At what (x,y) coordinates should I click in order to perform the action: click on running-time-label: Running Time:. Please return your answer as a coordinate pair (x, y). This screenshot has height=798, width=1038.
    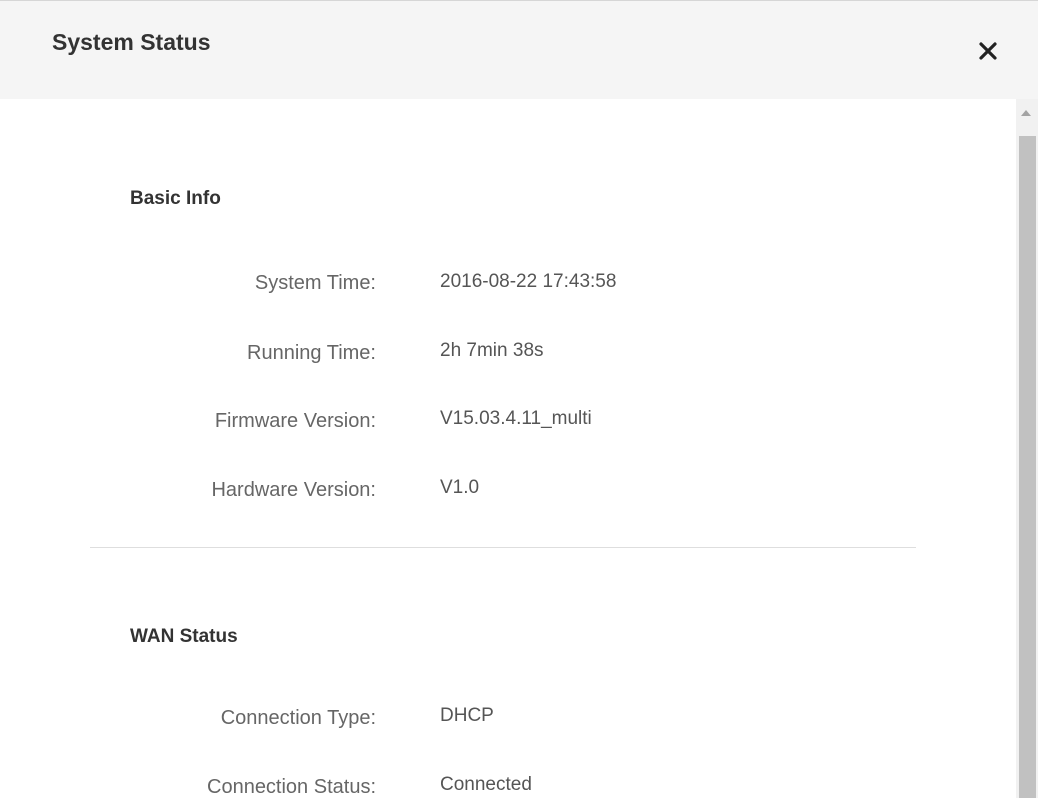
    Looking at the image, I should click on (311, 353).